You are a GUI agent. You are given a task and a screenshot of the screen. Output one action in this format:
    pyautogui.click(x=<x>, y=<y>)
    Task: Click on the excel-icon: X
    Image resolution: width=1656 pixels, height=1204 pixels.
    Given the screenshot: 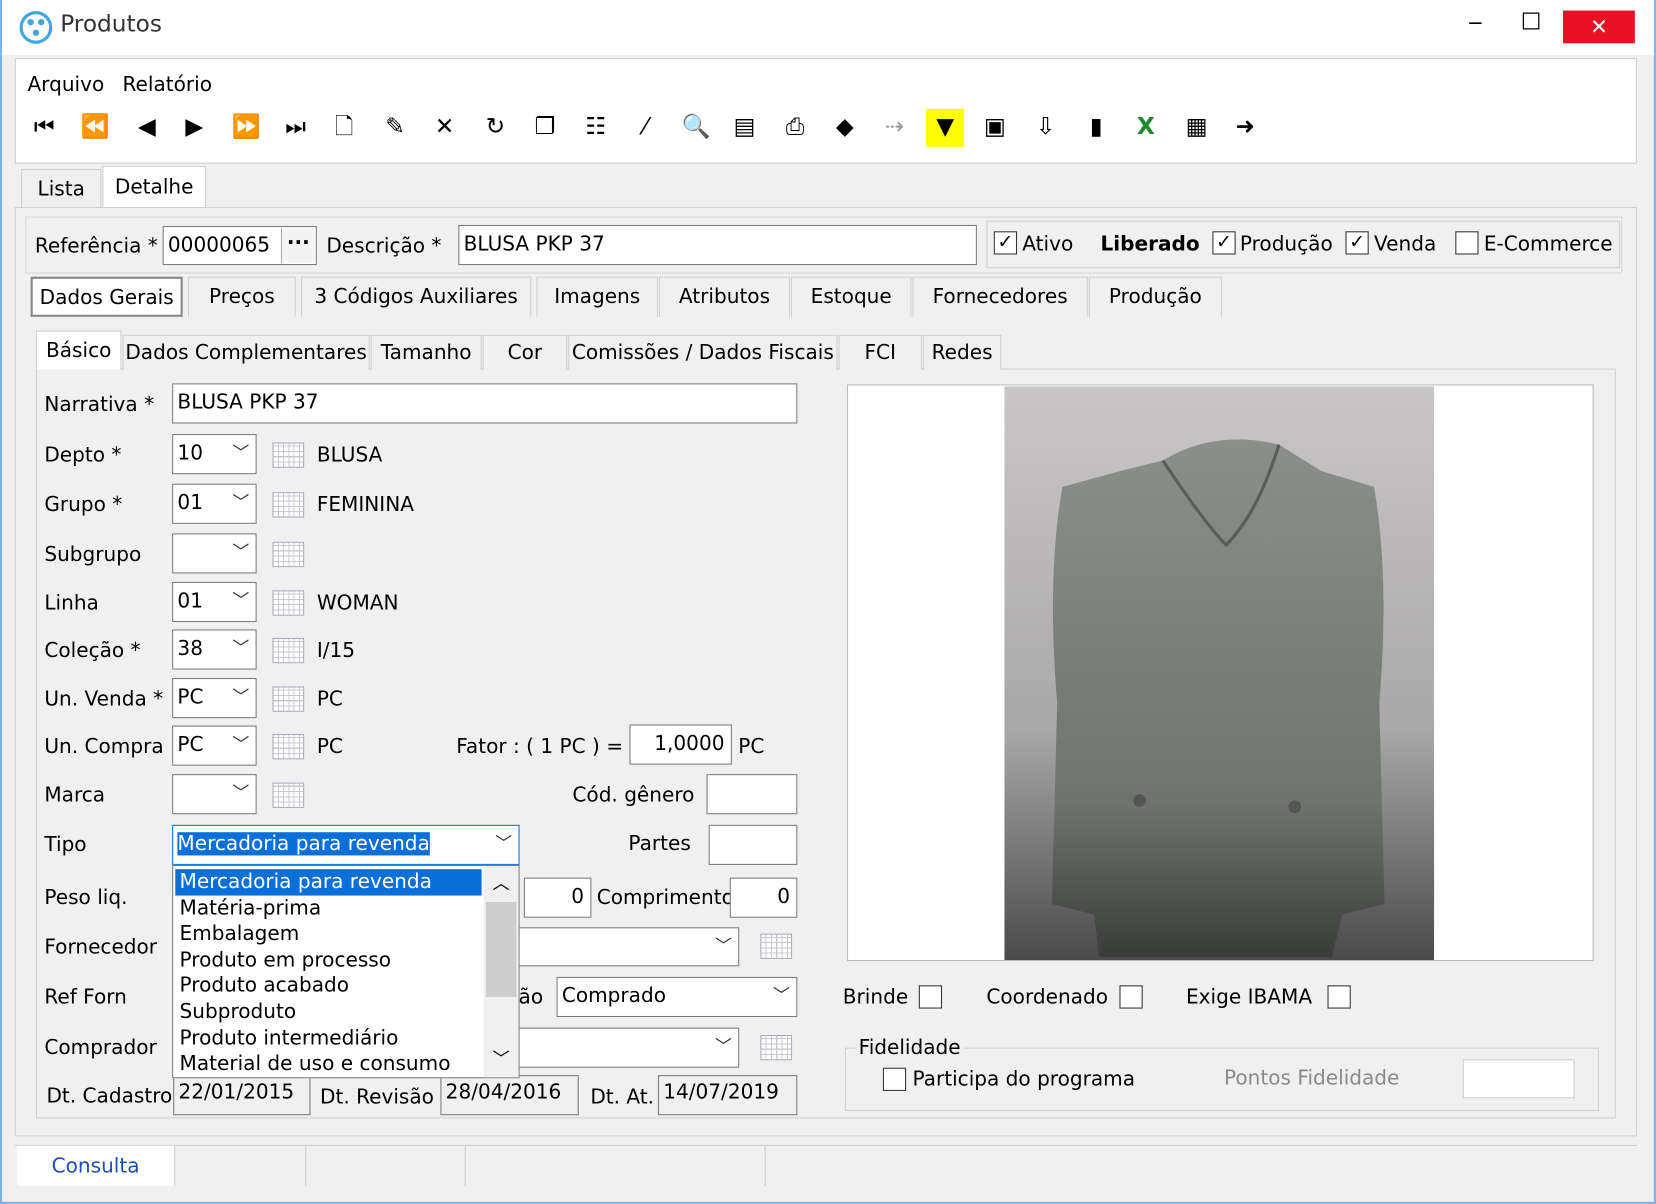 What is the action you would take?
    pyautogui.click(x=1146, y=128)
    